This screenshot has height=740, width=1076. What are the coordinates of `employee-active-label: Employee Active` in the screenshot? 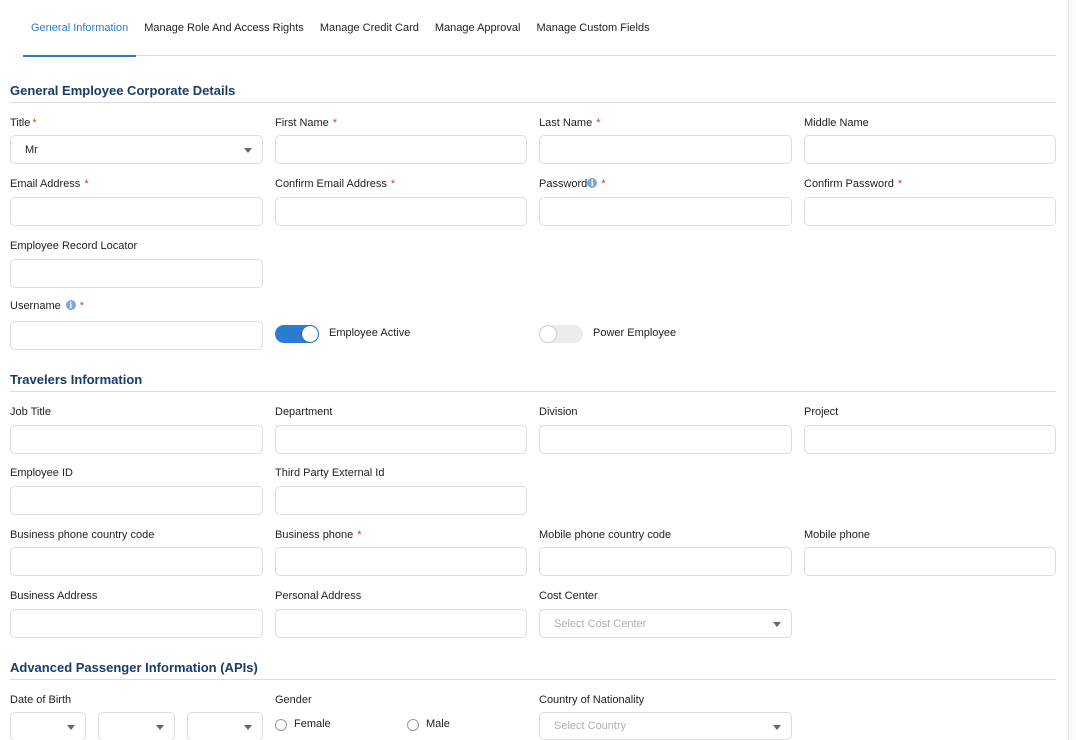 It's located at (370, 333).